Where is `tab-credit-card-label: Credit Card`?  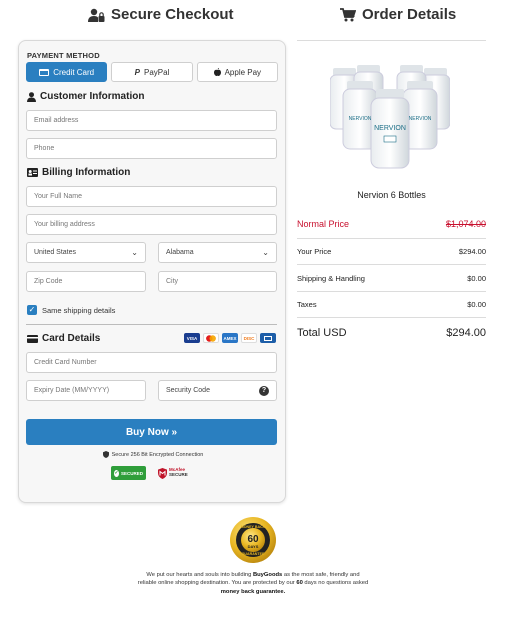 tab-credit-card-label: Credit Card is located at coordinates (74, 72).